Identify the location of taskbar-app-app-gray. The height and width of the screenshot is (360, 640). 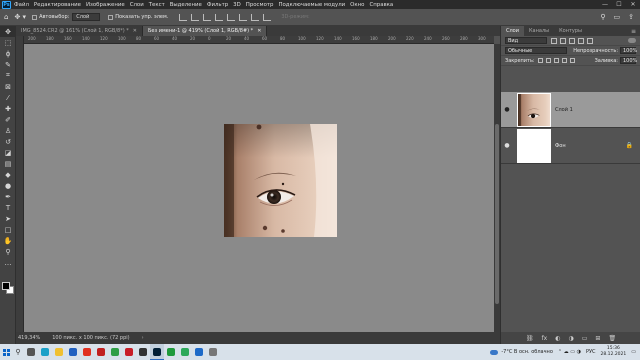
(213, 352).